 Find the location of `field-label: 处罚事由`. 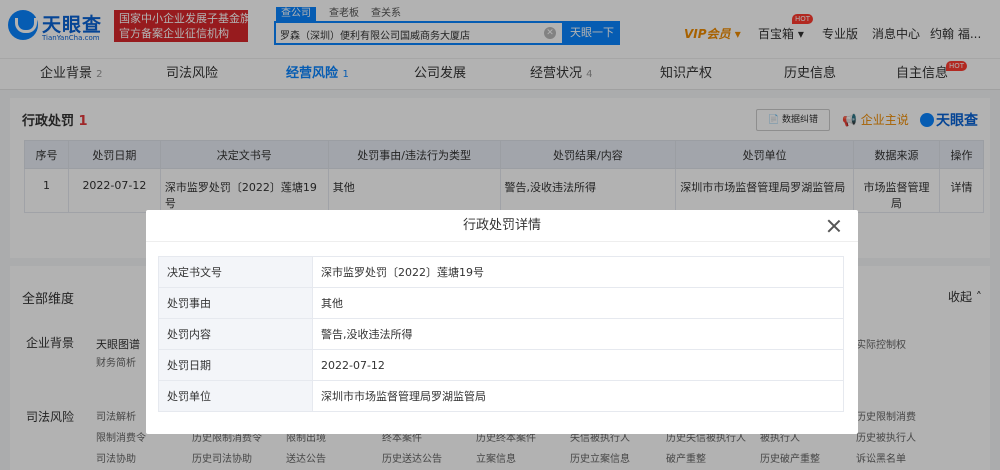

field-label: 处罚事由 is located at coordinates (235, 303).